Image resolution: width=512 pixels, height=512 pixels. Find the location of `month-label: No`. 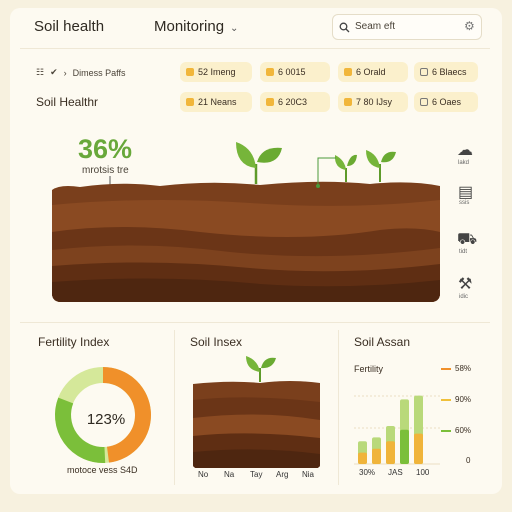

month-label: No is located at coordinates (203, 474).